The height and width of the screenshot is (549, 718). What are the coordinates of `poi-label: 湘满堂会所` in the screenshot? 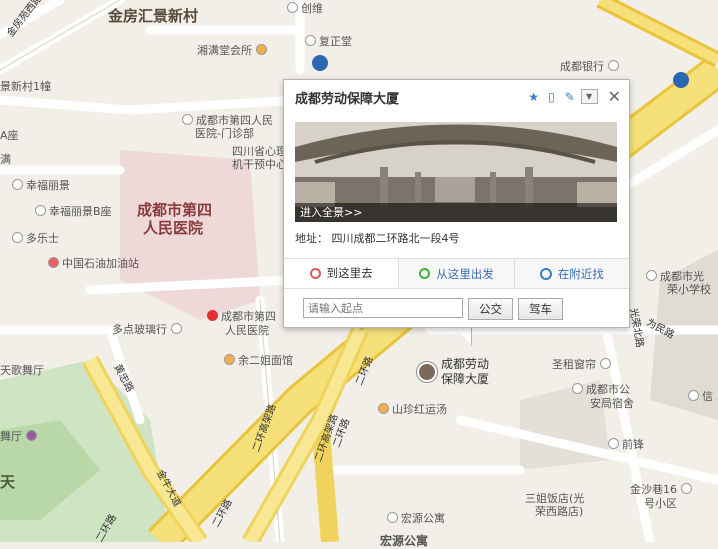 It's located at (233, 50).